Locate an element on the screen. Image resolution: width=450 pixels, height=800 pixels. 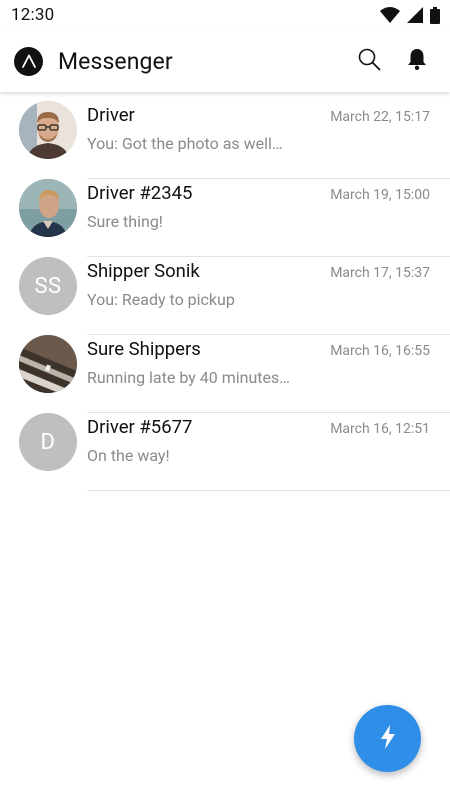
conversation-name: Driver is located at coordinates (111, 115).